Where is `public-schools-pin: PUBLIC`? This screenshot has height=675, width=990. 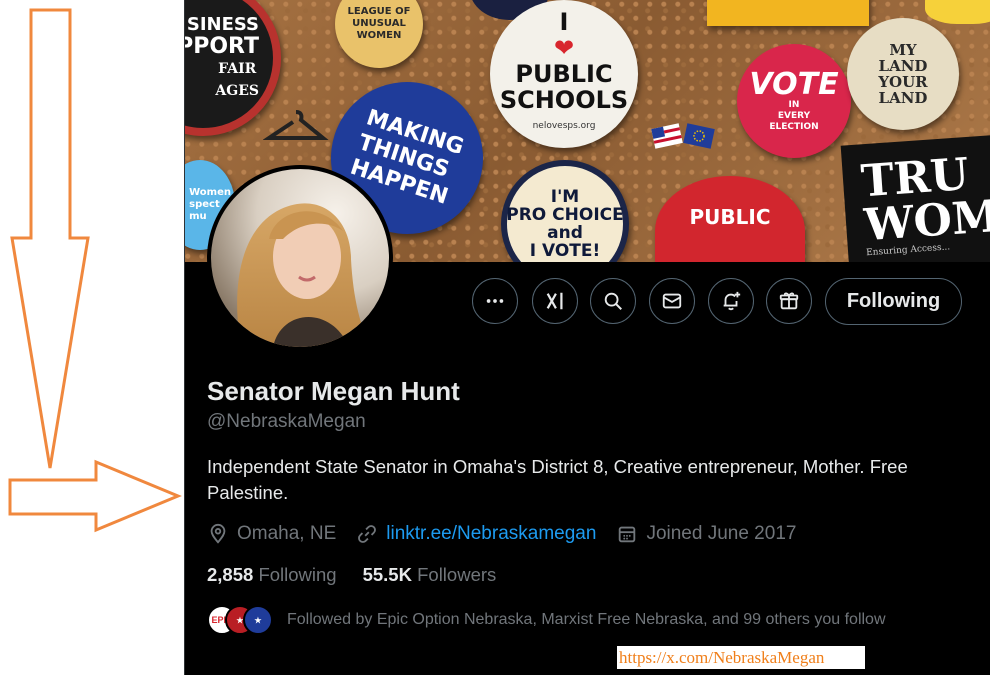
public-schools-pin: PUBLIC is located at coordinates (730, 219).